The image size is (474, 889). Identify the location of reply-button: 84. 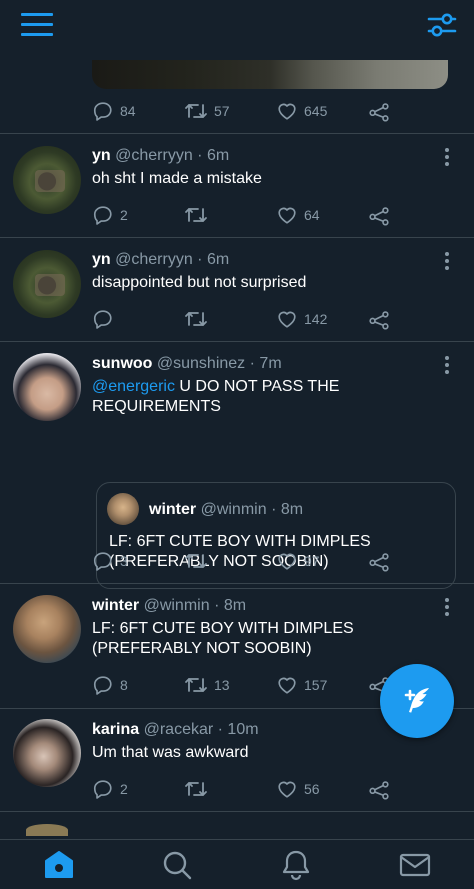
(114, 111).